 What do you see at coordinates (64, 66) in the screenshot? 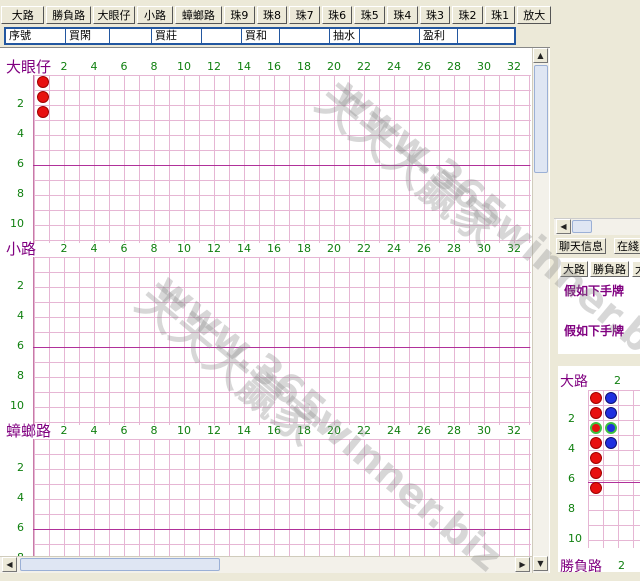
I see `x-axis-tick: 2` at bounding box center [64, 66].